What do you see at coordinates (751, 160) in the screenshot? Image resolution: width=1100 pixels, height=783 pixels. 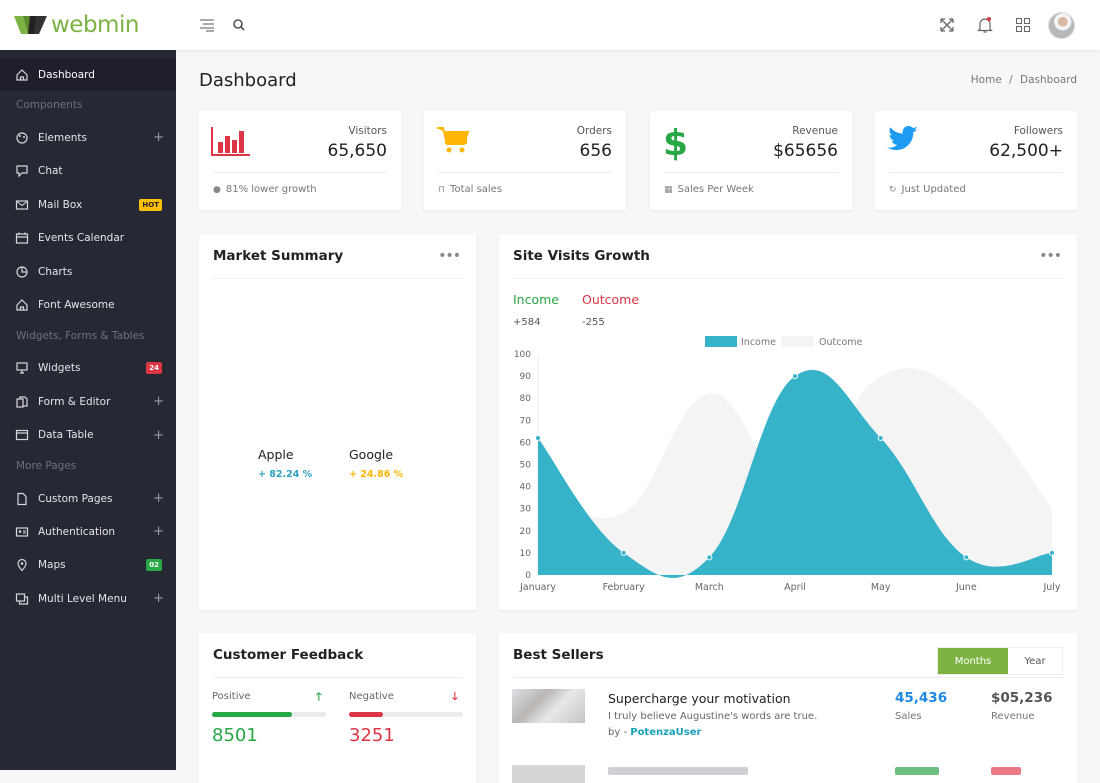 I see `stat-card-revenue: $ Revenue $65656 ▦ Sales Per Week` at bounding box center [751, 160].